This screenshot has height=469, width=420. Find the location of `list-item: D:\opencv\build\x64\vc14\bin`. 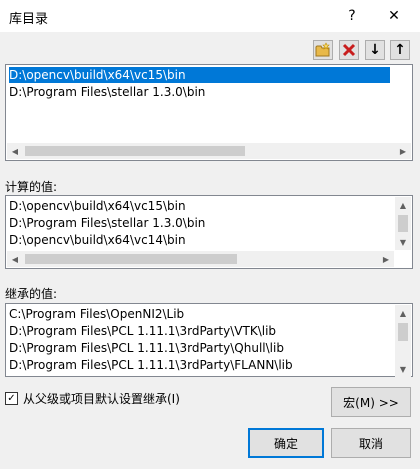

list-item: D:\opencv\build\x64\vc14\bin is located at coordinates (97, 240).